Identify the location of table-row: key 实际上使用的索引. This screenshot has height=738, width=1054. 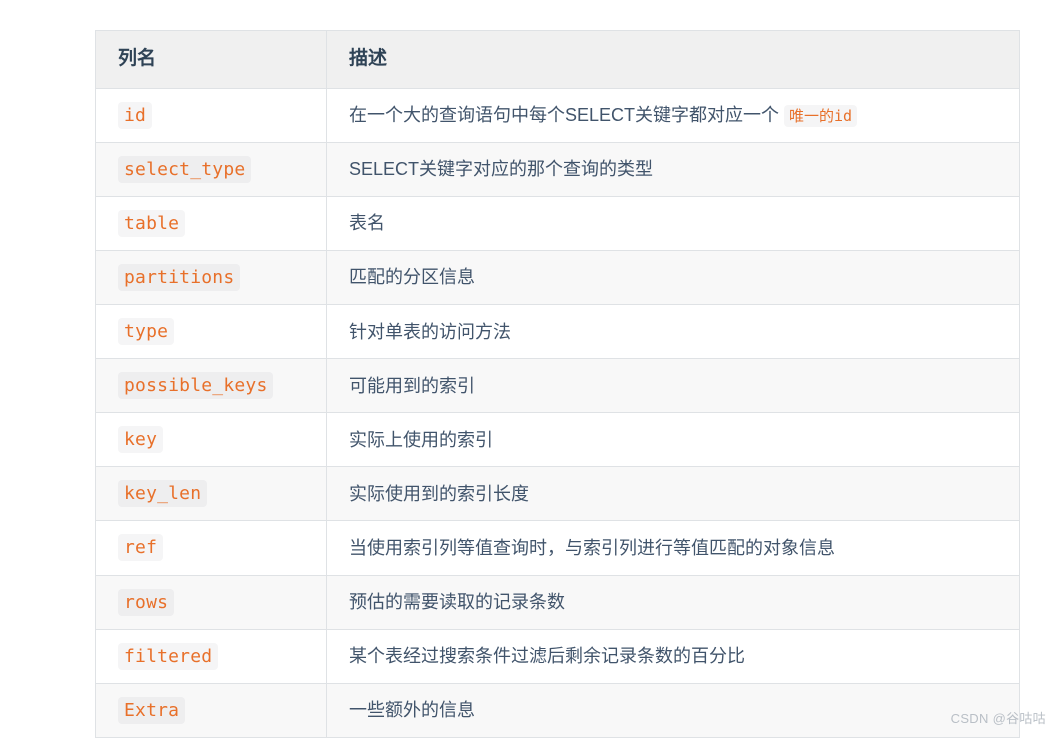
(557, 440).